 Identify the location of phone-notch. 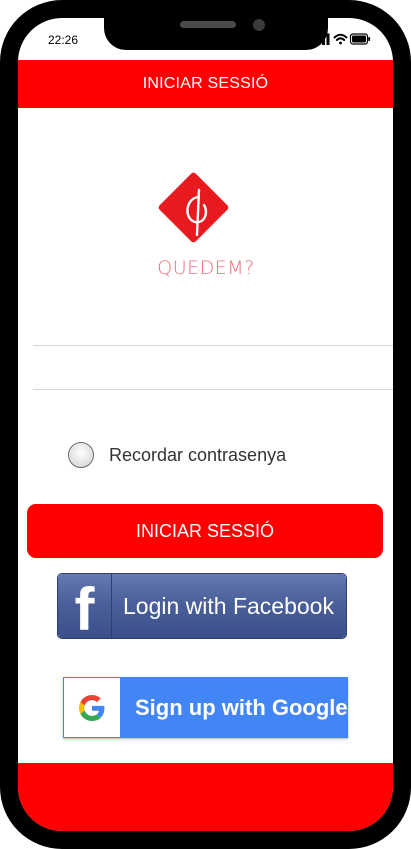
(216, 34).